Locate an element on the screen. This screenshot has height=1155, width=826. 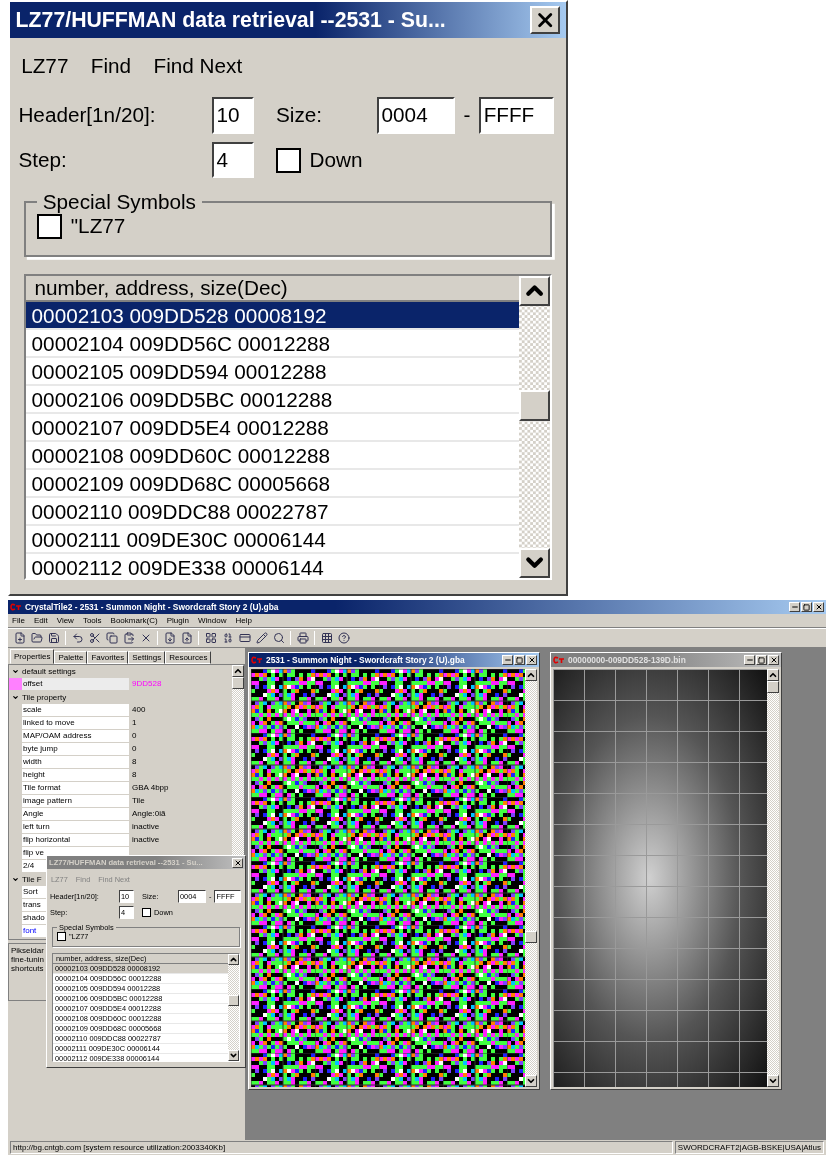
category-label: default settings is located at coordinates (49, 671).